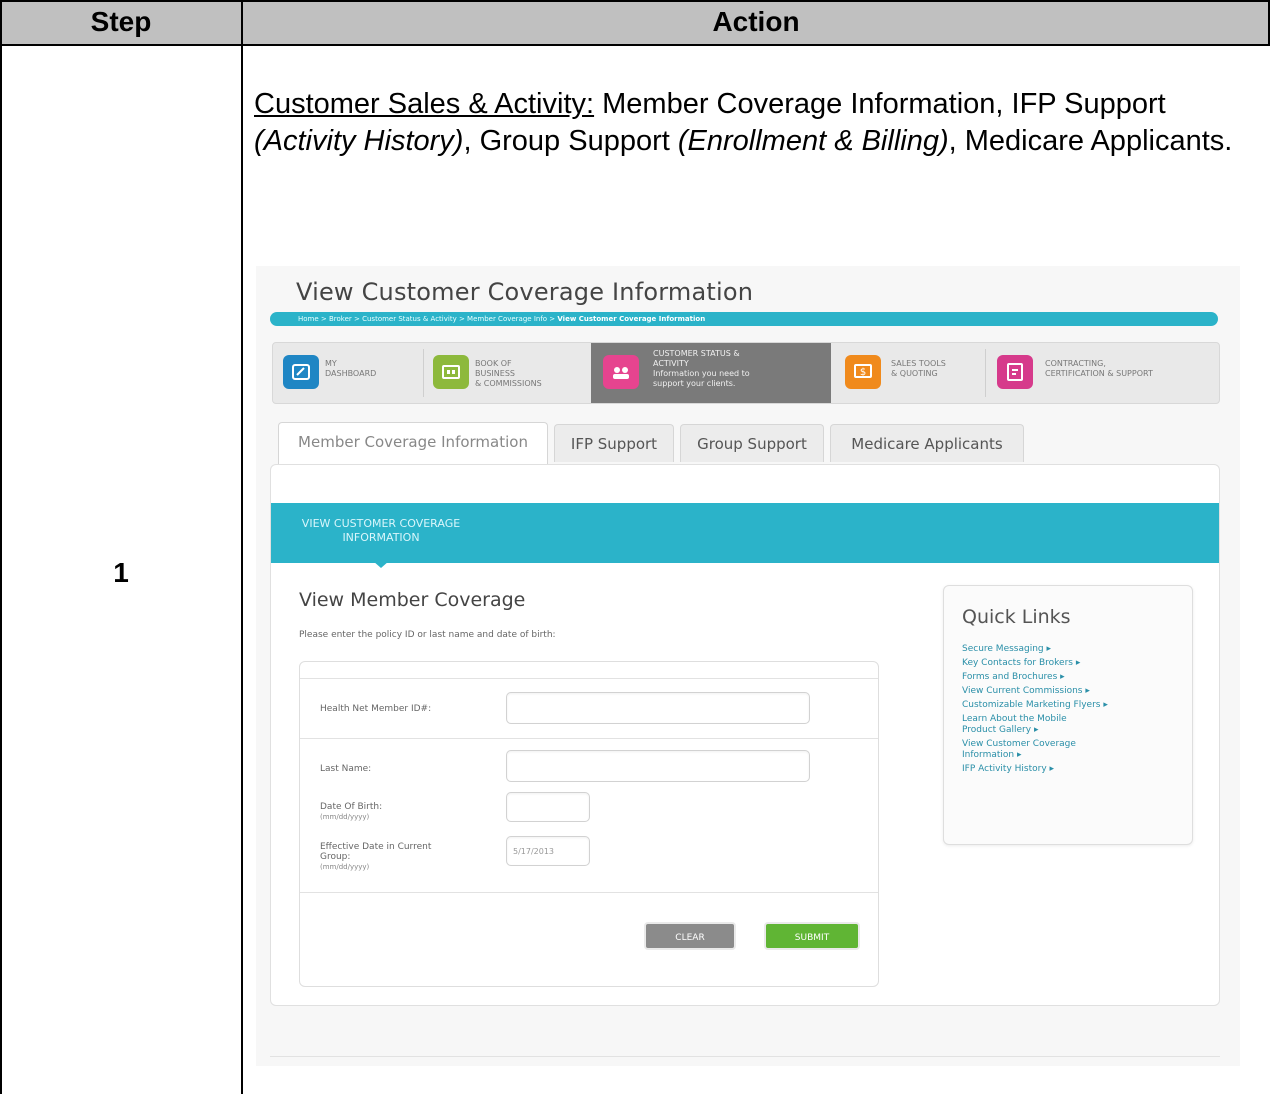  What do you see at coordinates (381, 531) in the screenshot?
I see `banner-label: VIEW CUSTOMER COVERAGE INFORMATION` at bounding box center [381, 531].